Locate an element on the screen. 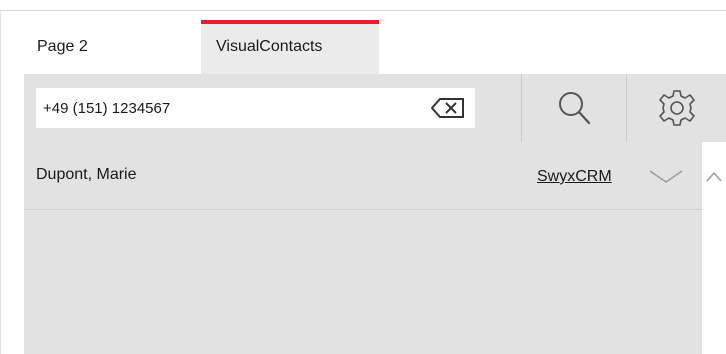 The height and width of the screenshot is (354, 726). tab-label: VisualContacts is located at coordinates (269, 46).